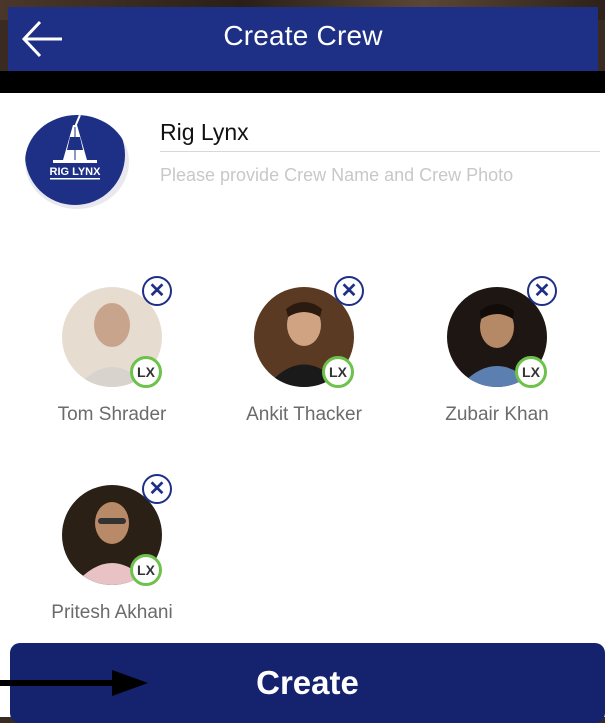  Describe the element at coordinates (76, 147) in the screenshot. I see `rig-tower-icon: RIG LYNX` at that location.